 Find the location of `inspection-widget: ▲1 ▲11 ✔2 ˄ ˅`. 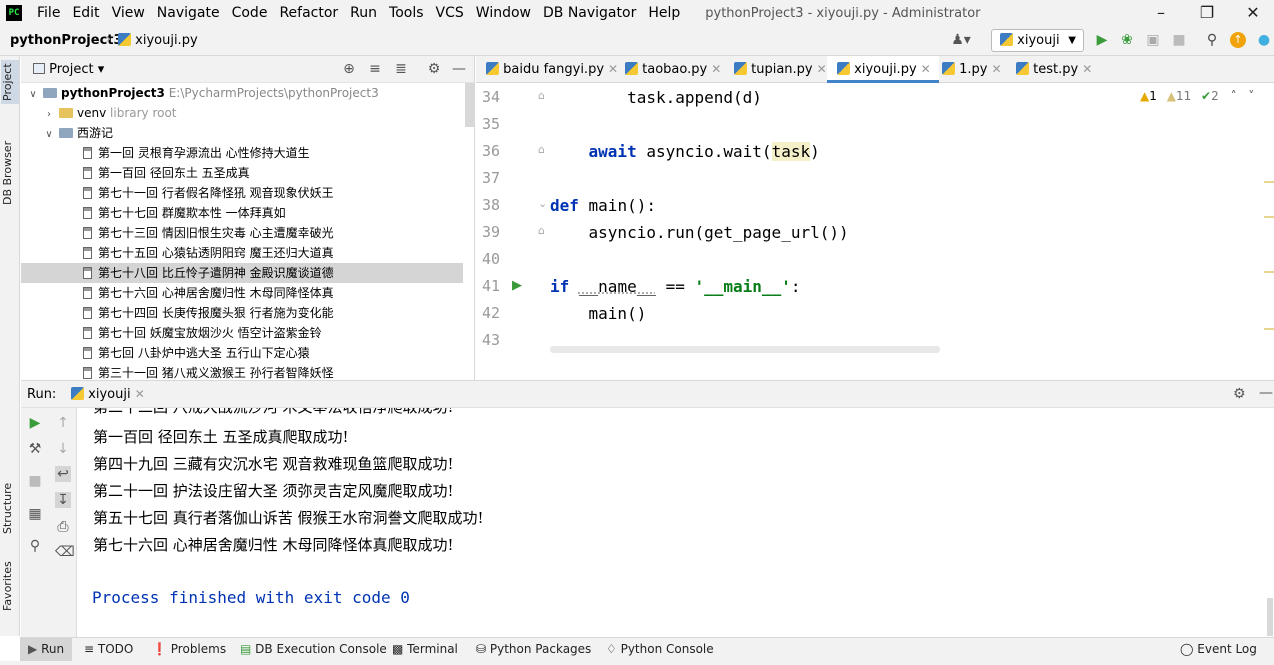

inspection-widget: ▲1 ▲11 ✔2 ˄ ˅ is located at coordinates (1197, 96).